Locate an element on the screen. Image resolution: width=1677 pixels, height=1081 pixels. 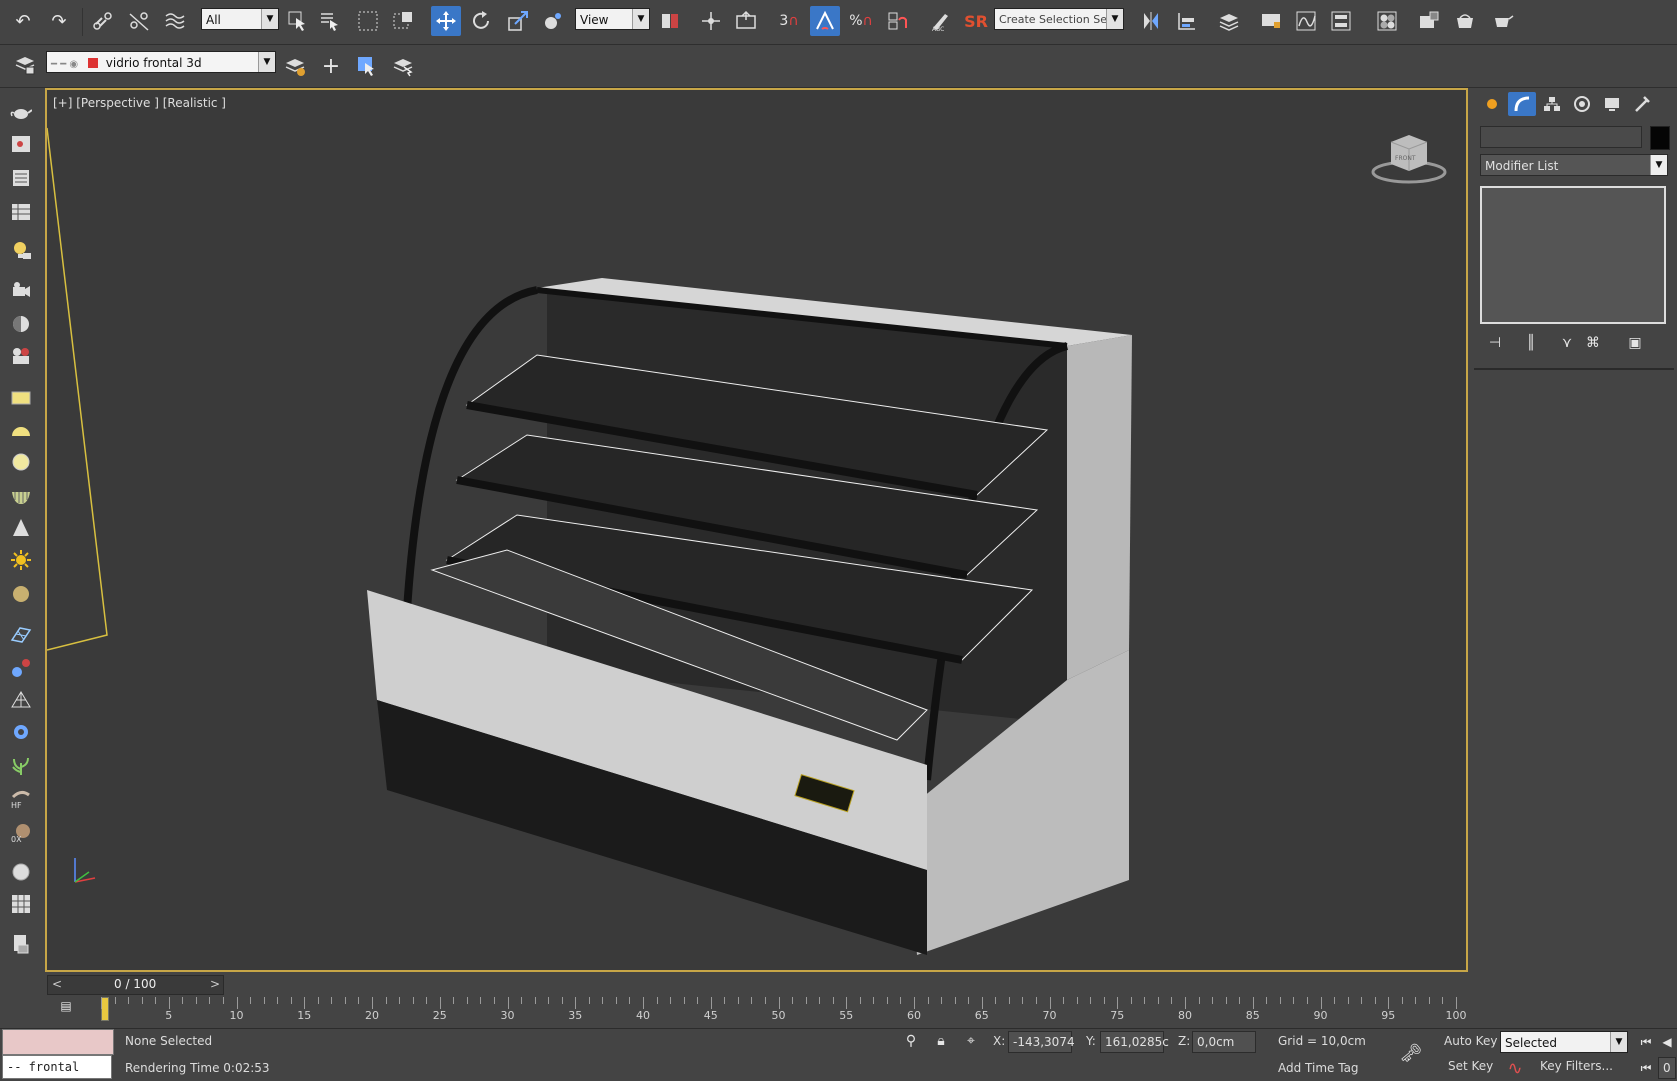
modifier-stack is located at coordinates (1573, 255).